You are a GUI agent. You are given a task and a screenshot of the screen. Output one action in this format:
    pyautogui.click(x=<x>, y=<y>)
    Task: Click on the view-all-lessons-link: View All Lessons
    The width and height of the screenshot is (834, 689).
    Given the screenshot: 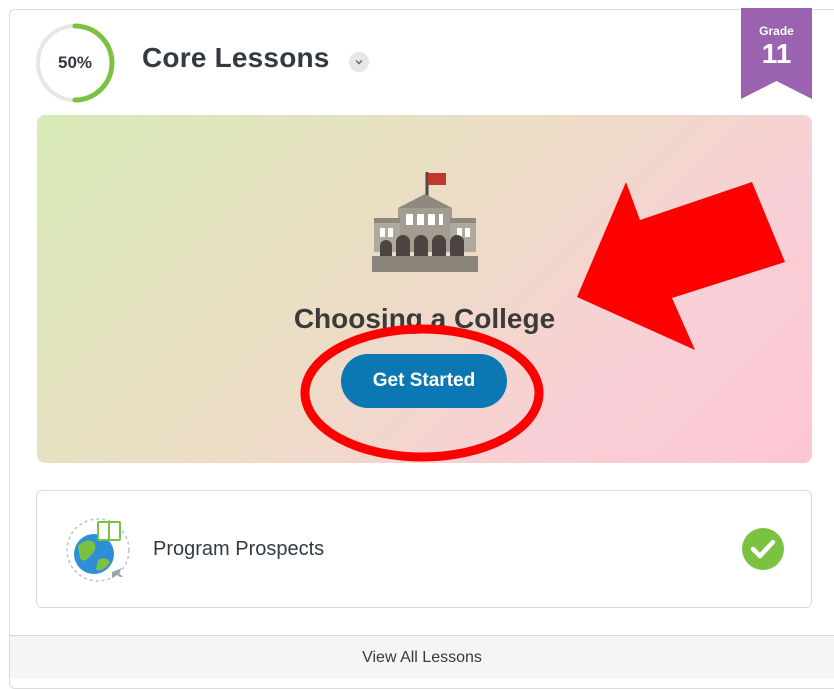 What is the action you would take?
    pyautogui.click(x=422, y=657)
    